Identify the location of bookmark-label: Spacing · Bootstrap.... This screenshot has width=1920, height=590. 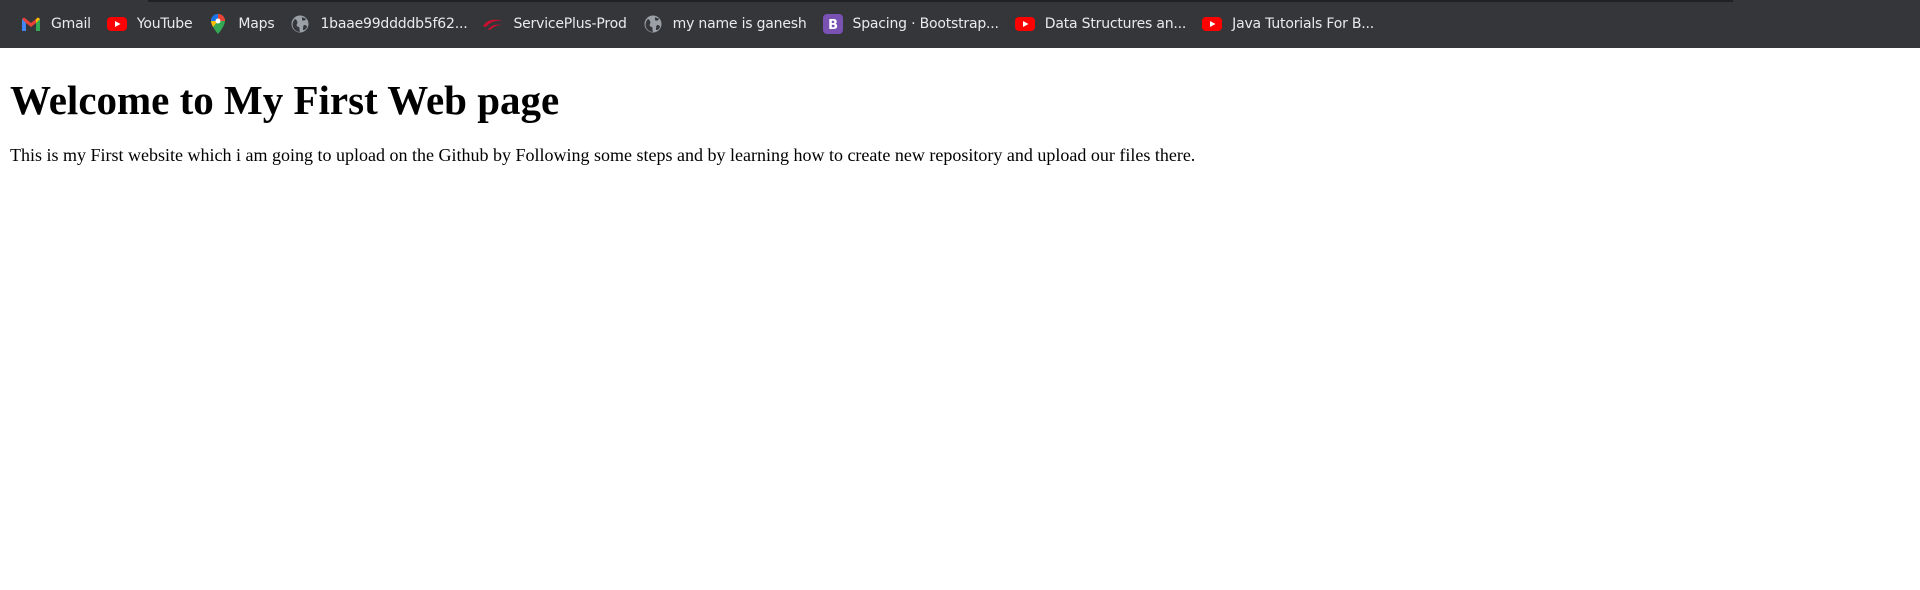
(925, 24).